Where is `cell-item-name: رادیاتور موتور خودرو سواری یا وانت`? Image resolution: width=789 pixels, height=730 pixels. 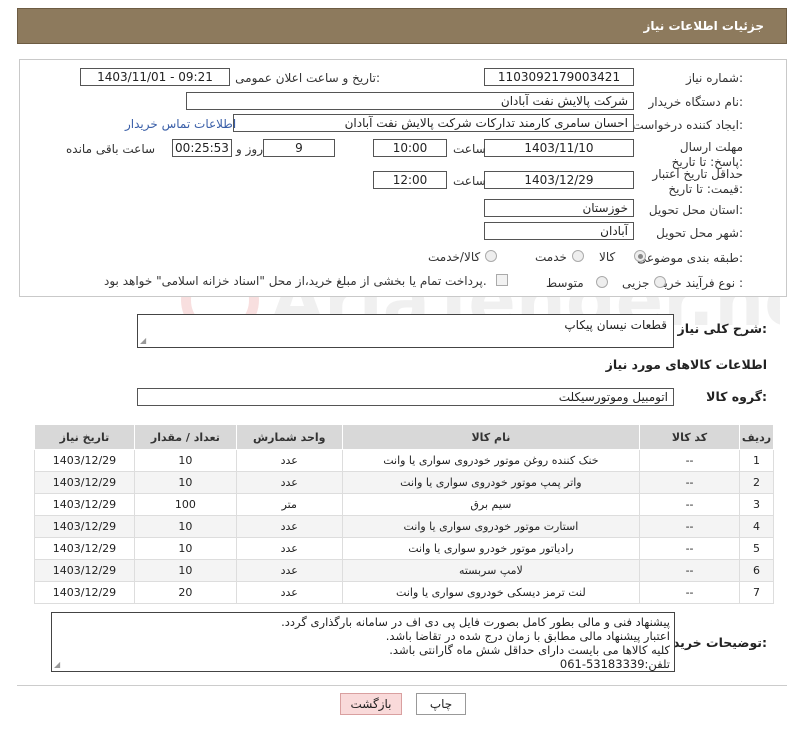 cell-item-name: رادیاتور موتور خودرو سواری یا وانت is located at coordinates (491, 548).